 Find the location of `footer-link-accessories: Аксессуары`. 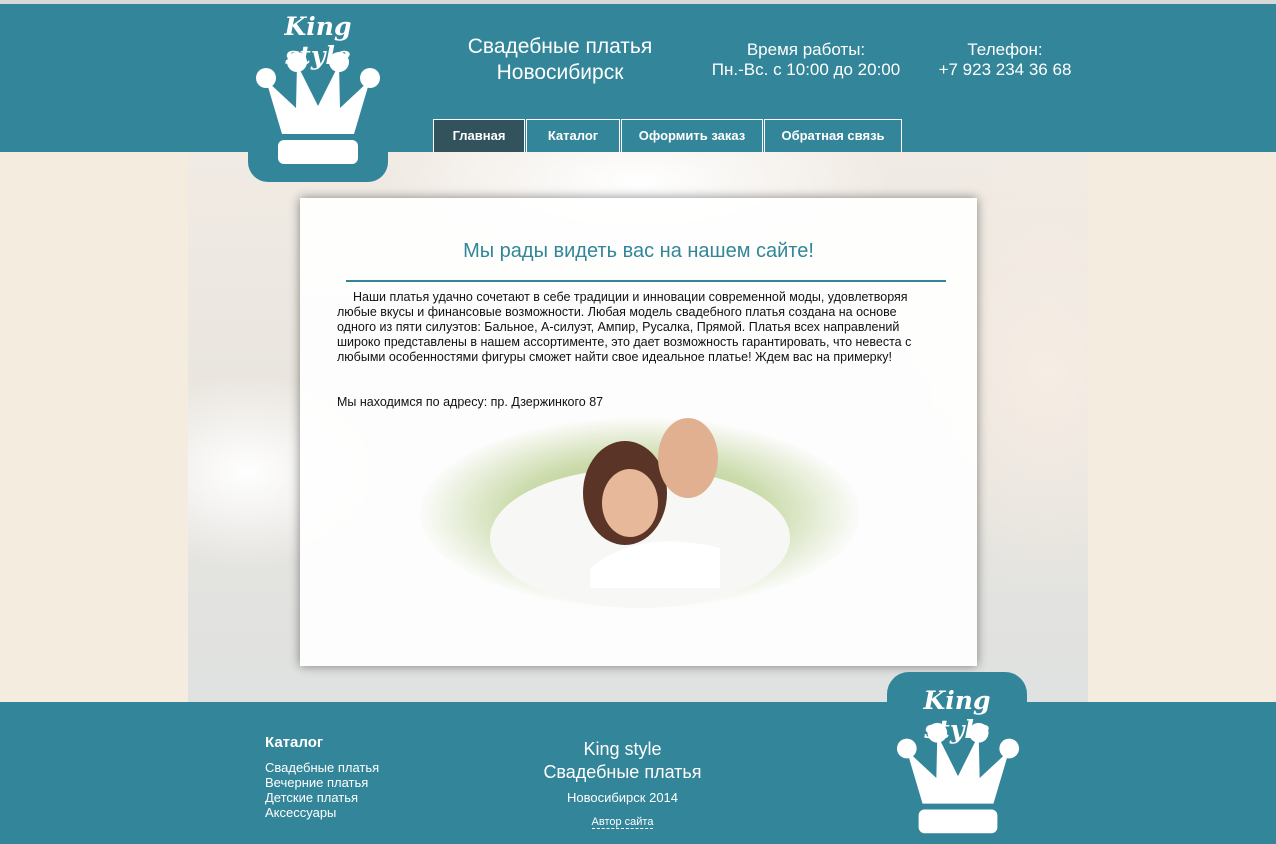

footer-link-accessories: Аксессуары is located at coordinates (322, 812).